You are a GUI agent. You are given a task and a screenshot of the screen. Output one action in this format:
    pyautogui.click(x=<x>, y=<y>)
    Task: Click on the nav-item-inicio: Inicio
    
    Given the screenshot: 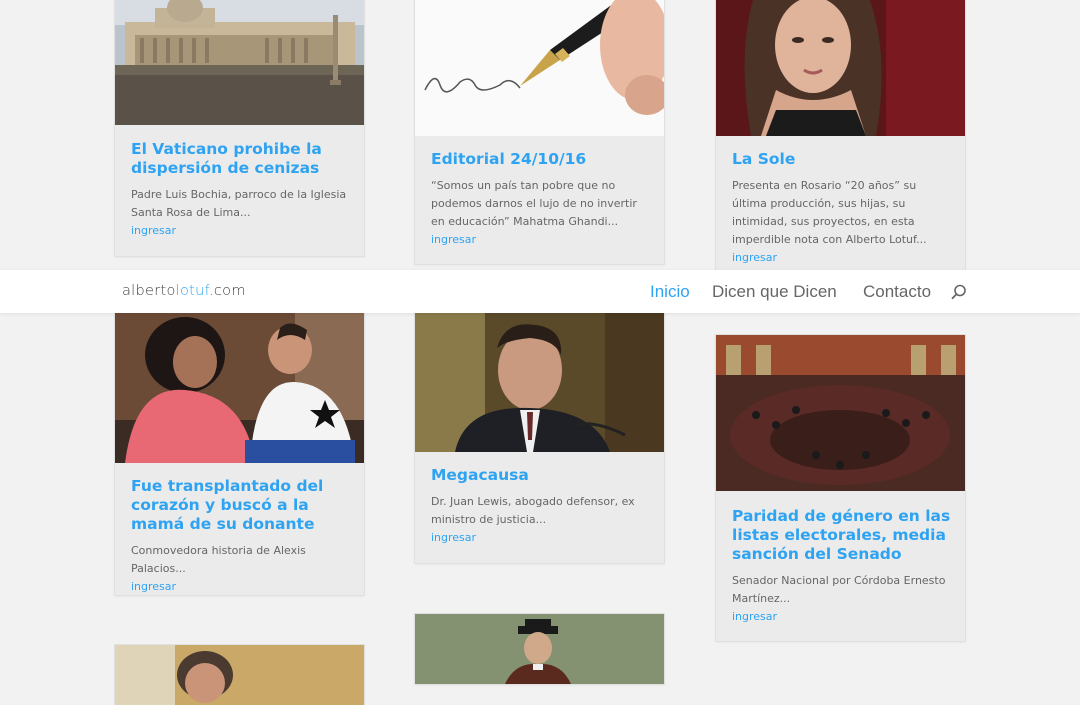 What is the action you would take?
    pyautogui.click(x=670, y=292)
    